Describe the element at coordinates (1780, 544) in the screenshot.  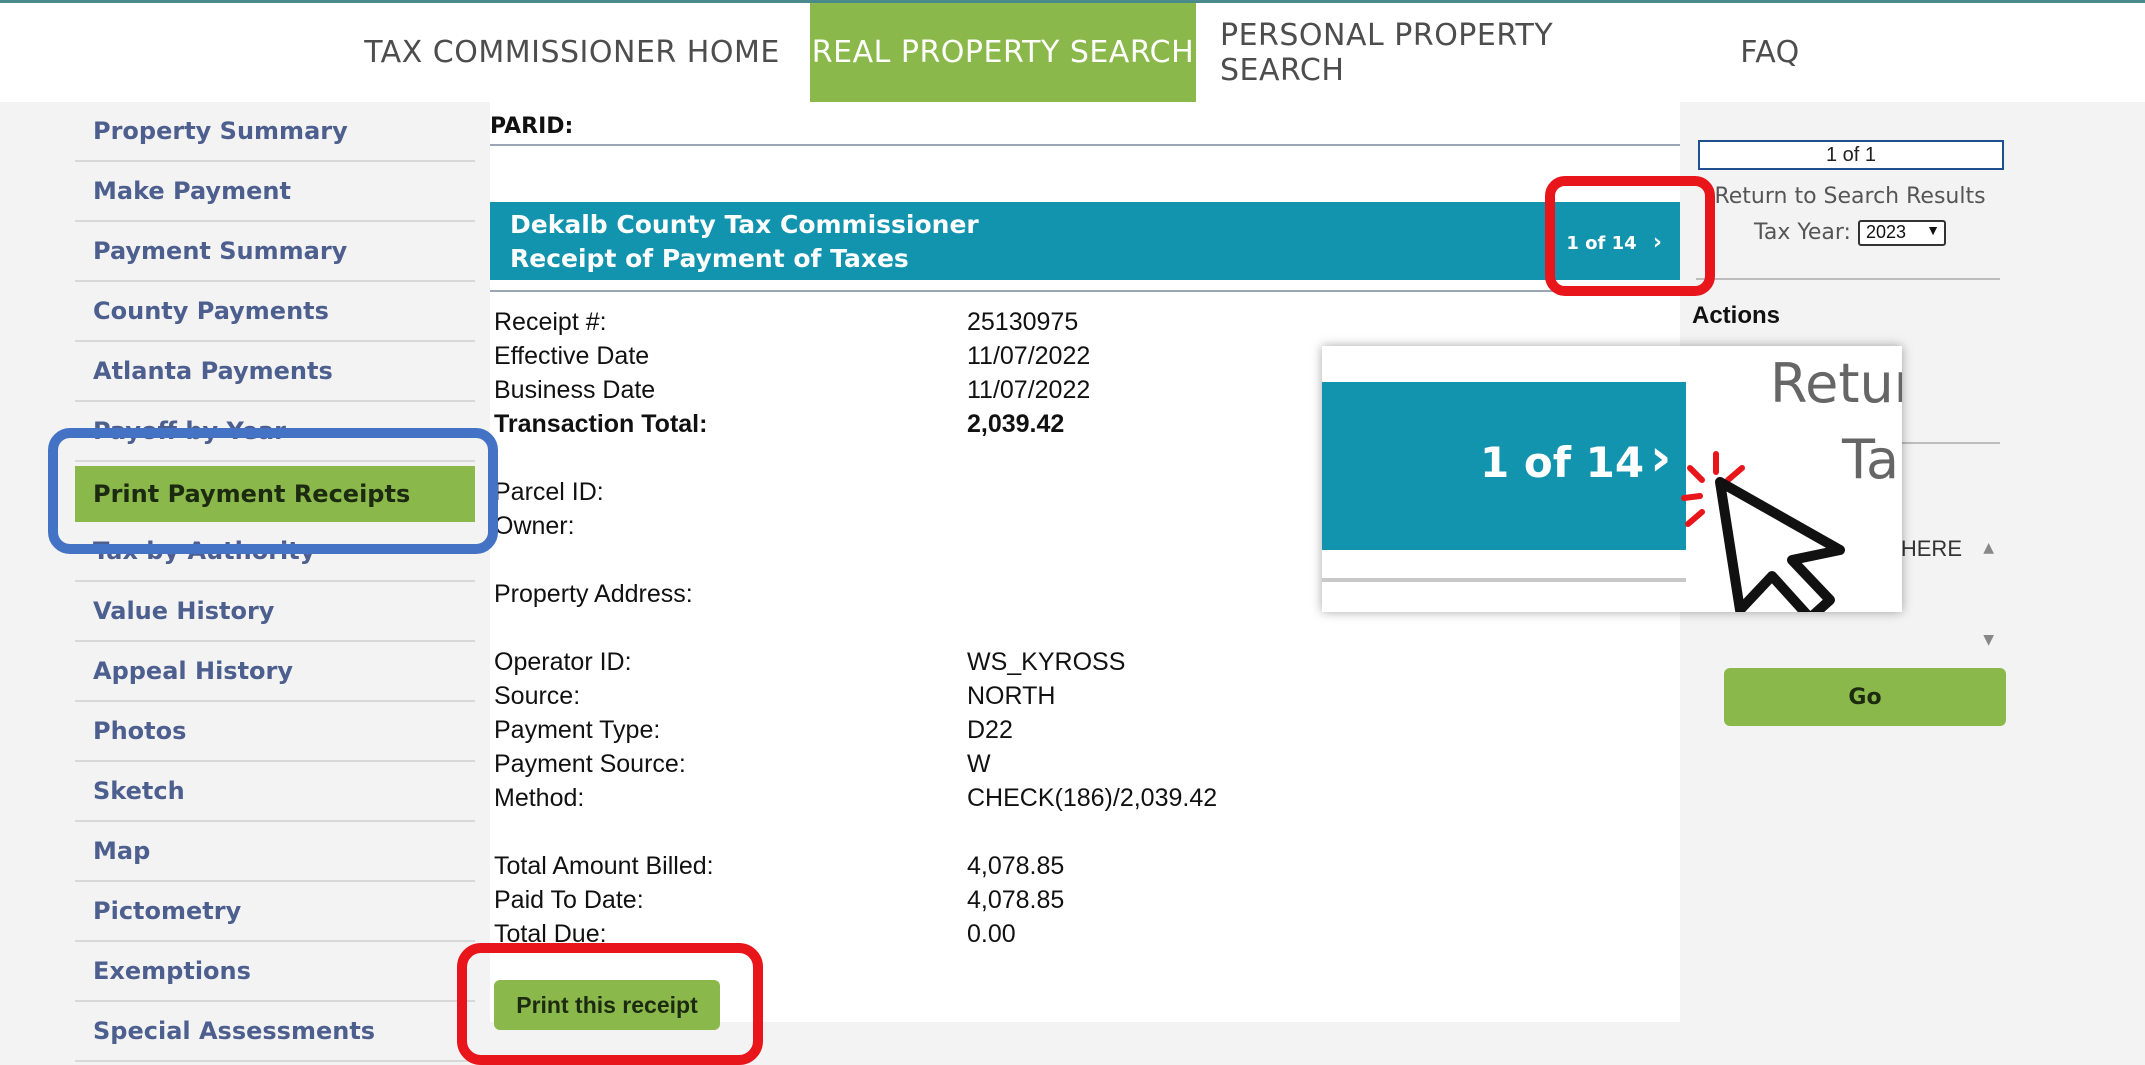
I see `cursor-pointer-icon` at that location.